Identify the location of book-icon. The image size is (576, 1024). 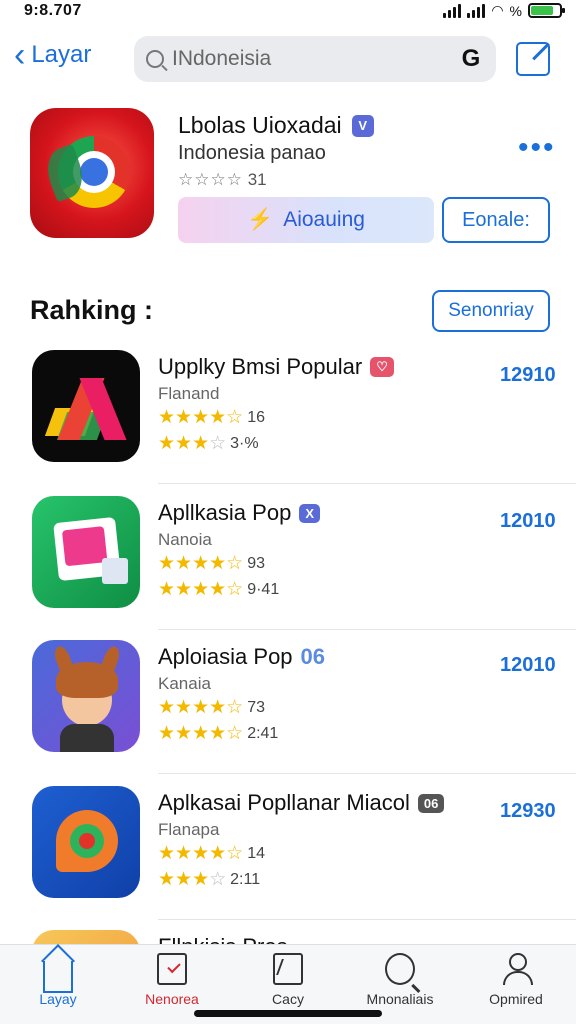
(288, 969).